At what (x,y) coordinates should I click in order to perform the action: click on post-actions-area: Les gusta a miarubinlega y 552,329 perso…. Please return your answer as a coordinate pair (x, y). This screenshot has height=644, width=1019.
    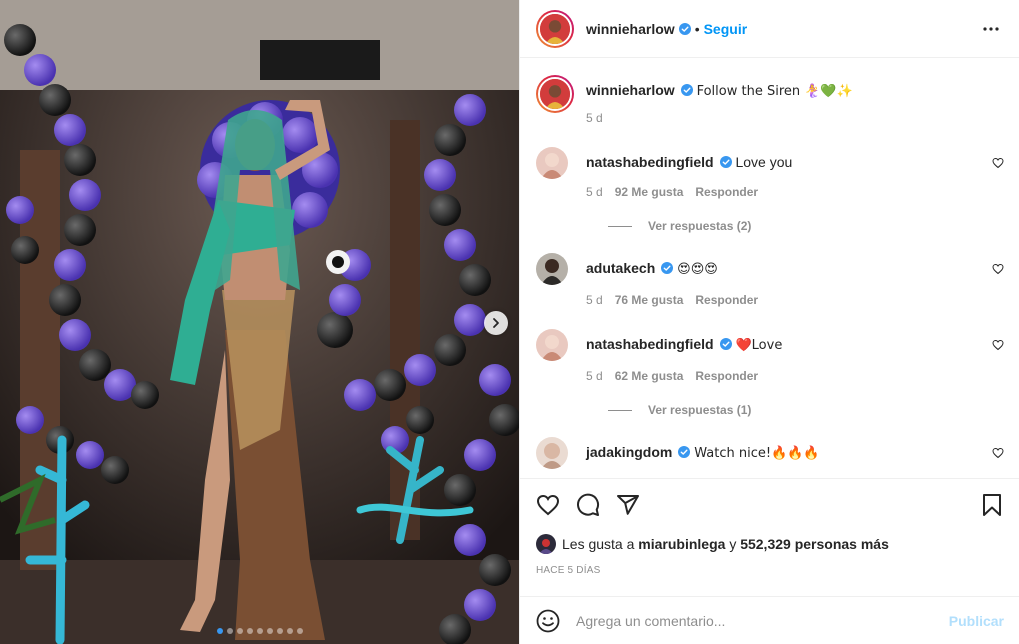
    Looking at the image, I should click on (769, 527).